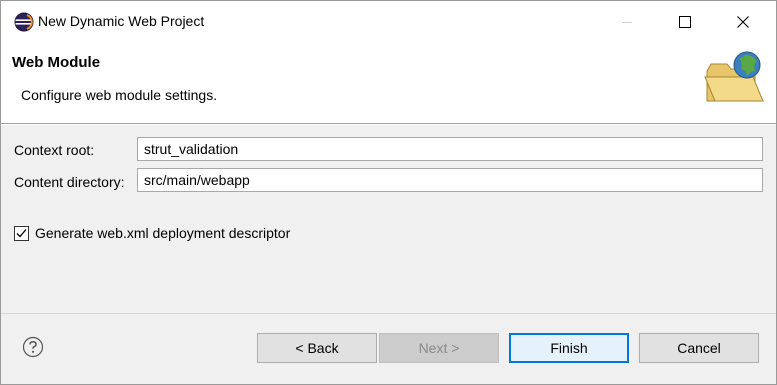  Describe the element at coordinates (388, 124) in the screenshot. I see `banner-separator-highlight` at that location.